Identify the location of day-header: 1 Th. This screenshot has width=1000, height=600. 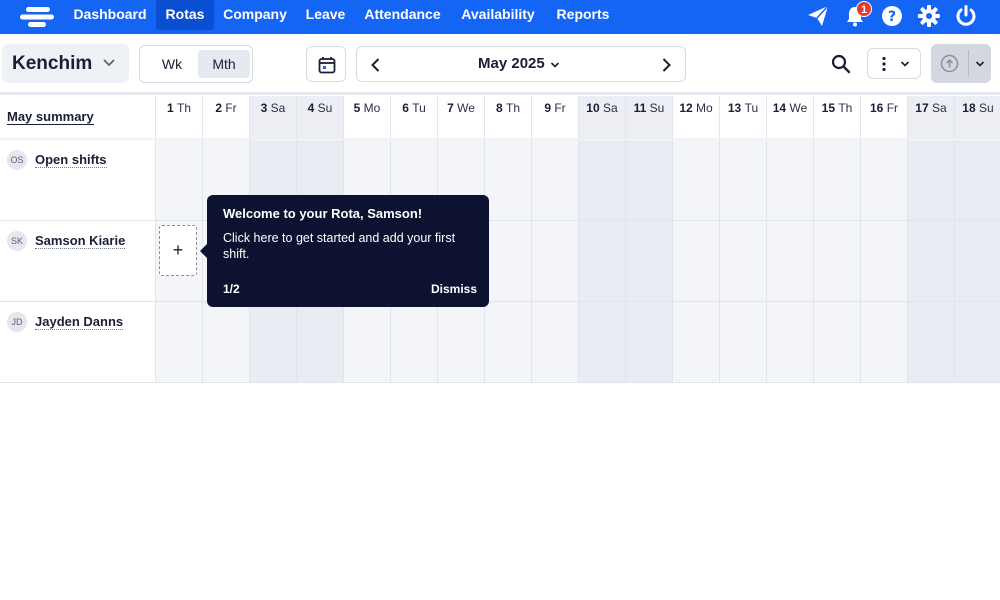
(178, 117).